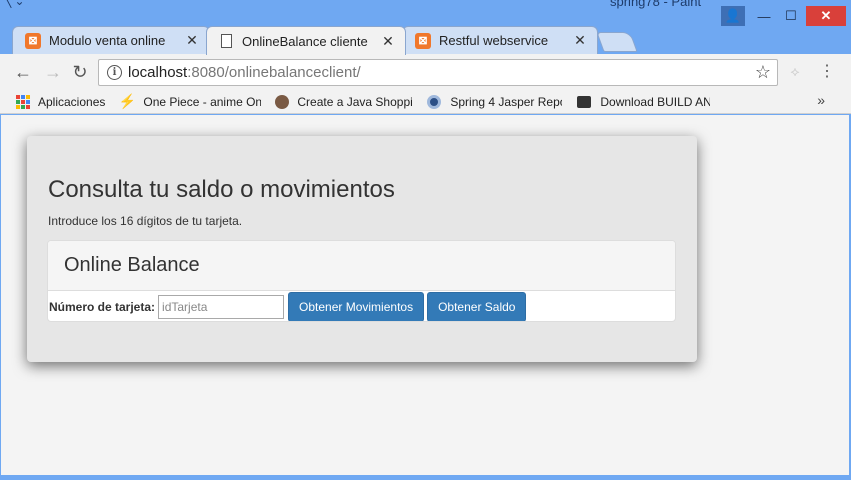  I want to click on url-path: :8080/onlinebalanceclient/, so click(274, 72).